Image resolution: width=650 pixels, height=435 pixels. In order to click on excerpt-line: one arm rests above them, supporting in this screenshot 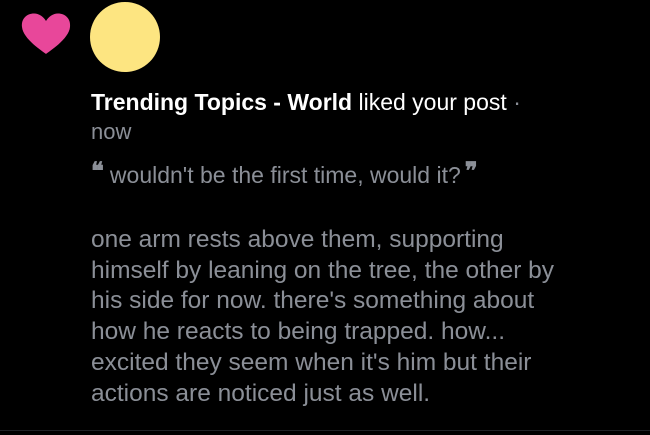, I will do `click(297, 239)`.